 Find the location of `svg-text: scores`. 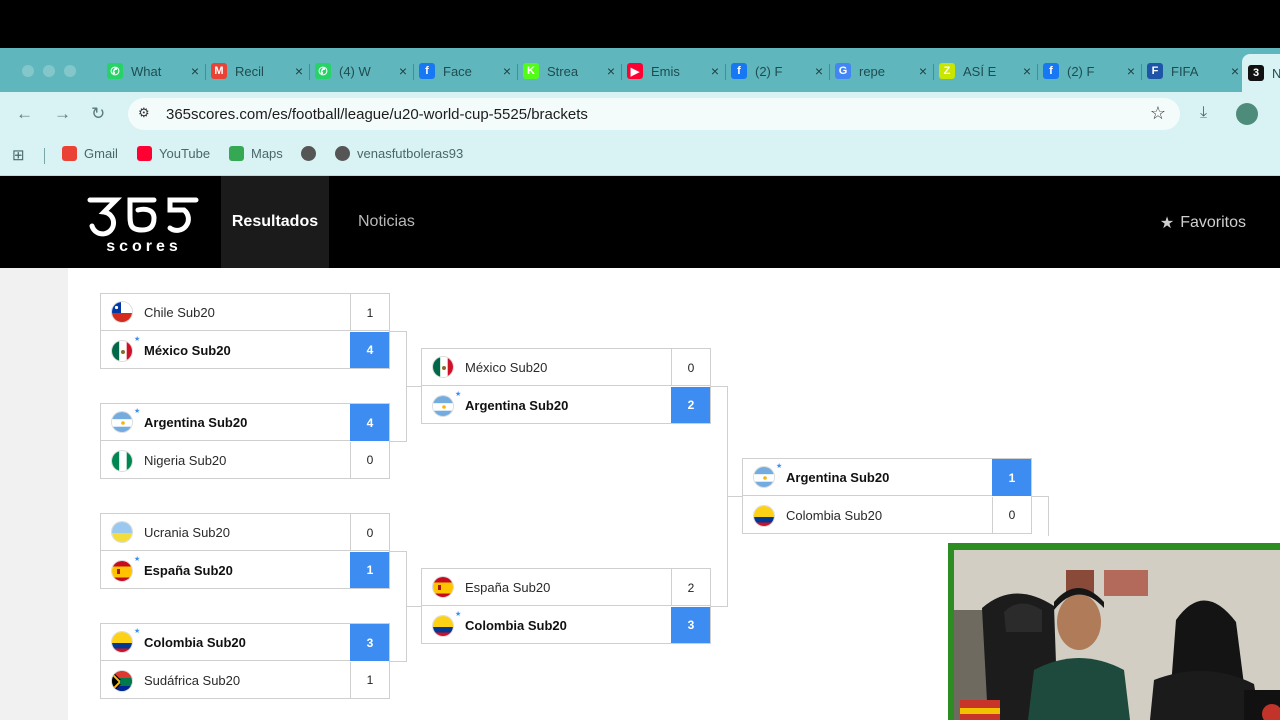

svg-text: scores is located at coordinates (144, 246).